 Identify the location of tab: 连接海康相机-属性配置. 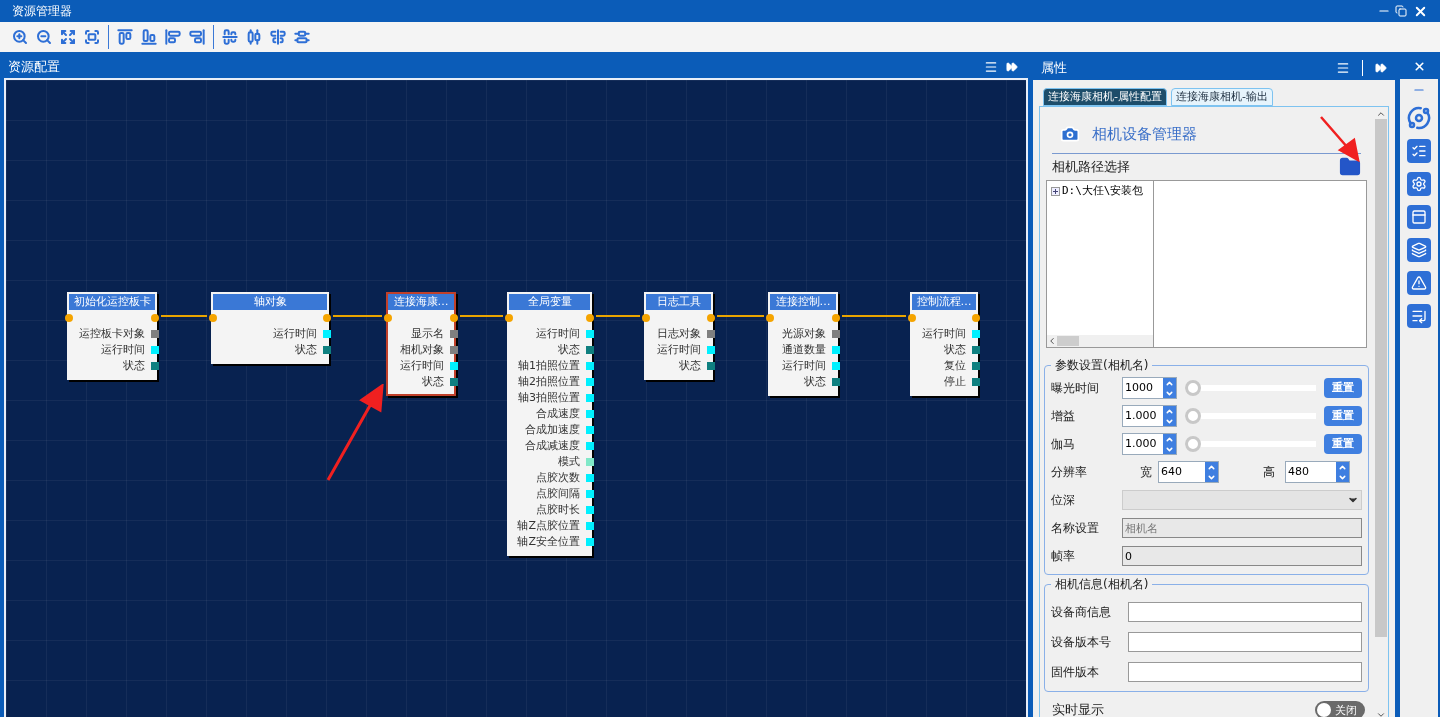
(1105, 97).